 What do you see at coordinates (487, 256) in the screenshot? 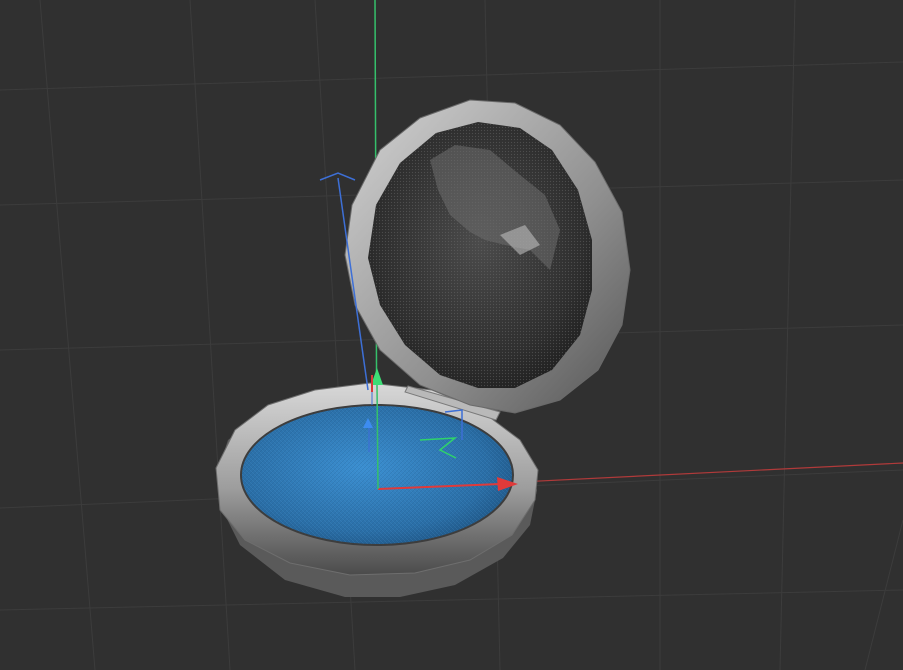
I see `compact-lid` at bounding box center [487, 256].